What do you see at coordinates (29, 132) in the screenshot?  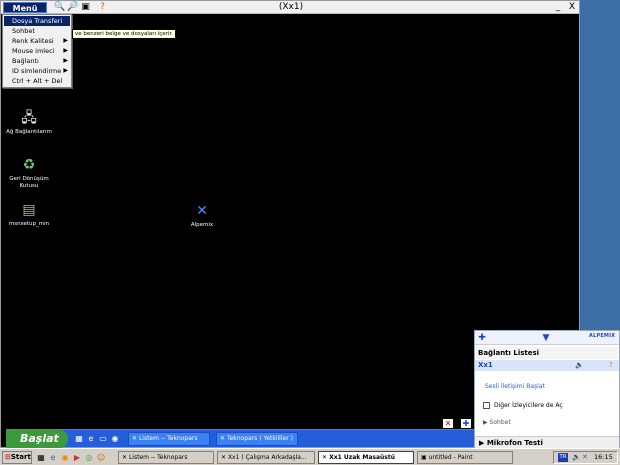 I see `desktop-icon-label: Ağ Bağlantılarım` at bounding box center [29, 132].